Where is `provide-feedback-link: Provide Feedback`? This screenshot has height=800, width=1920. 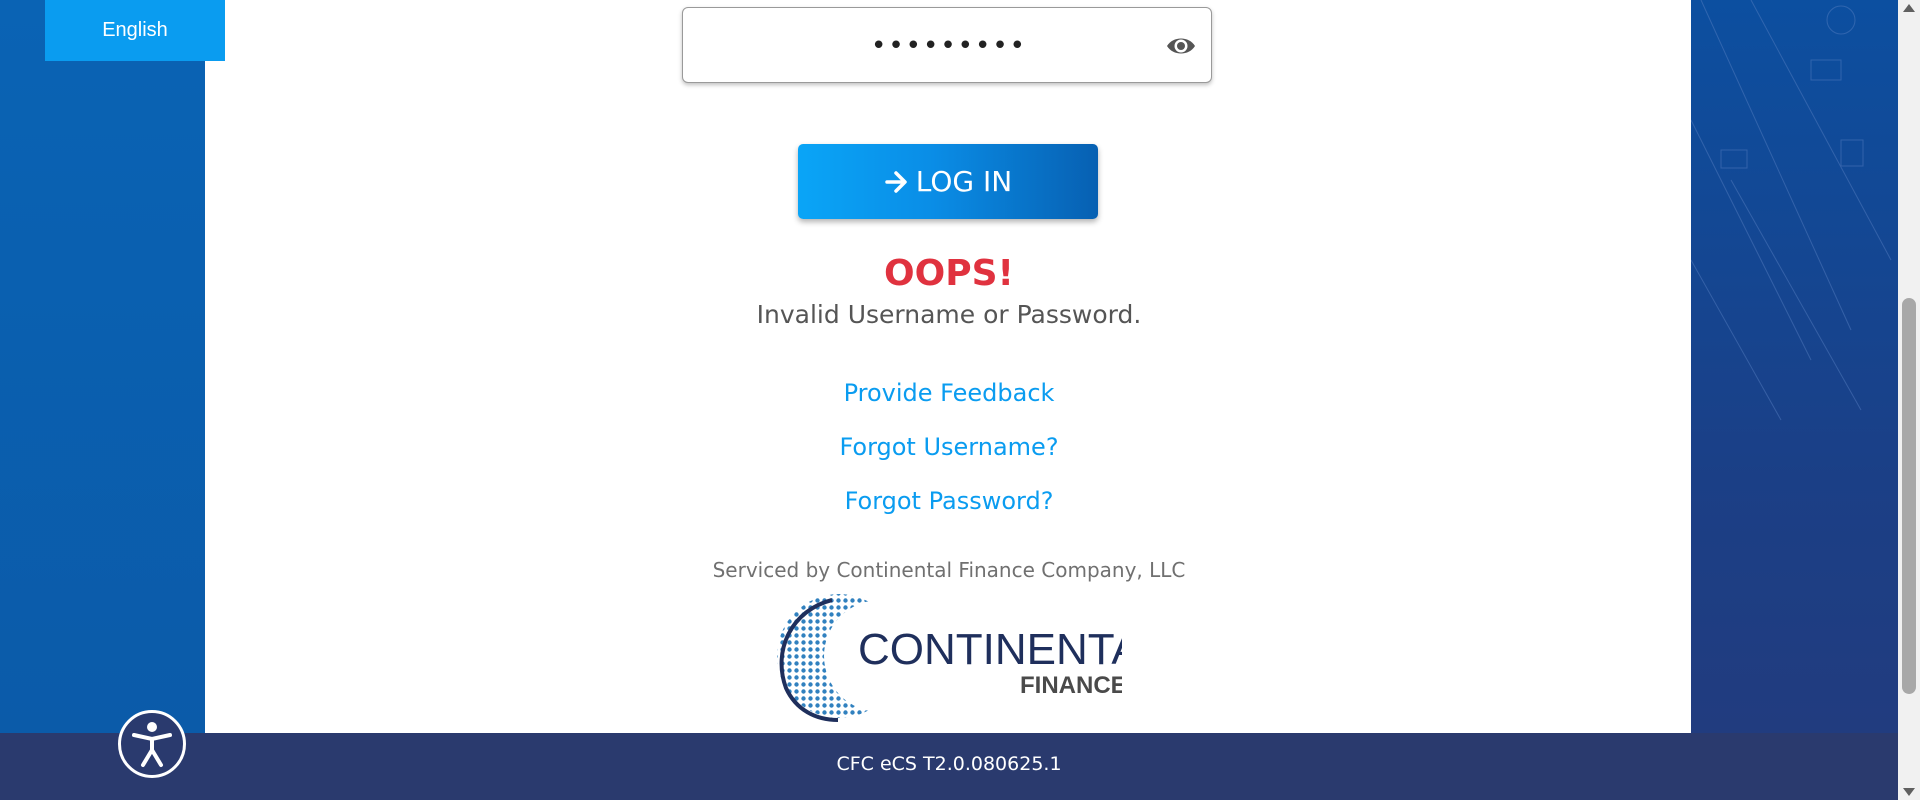
provide-feedback-link: Provide Feedback is located at coordinates (949, 393).